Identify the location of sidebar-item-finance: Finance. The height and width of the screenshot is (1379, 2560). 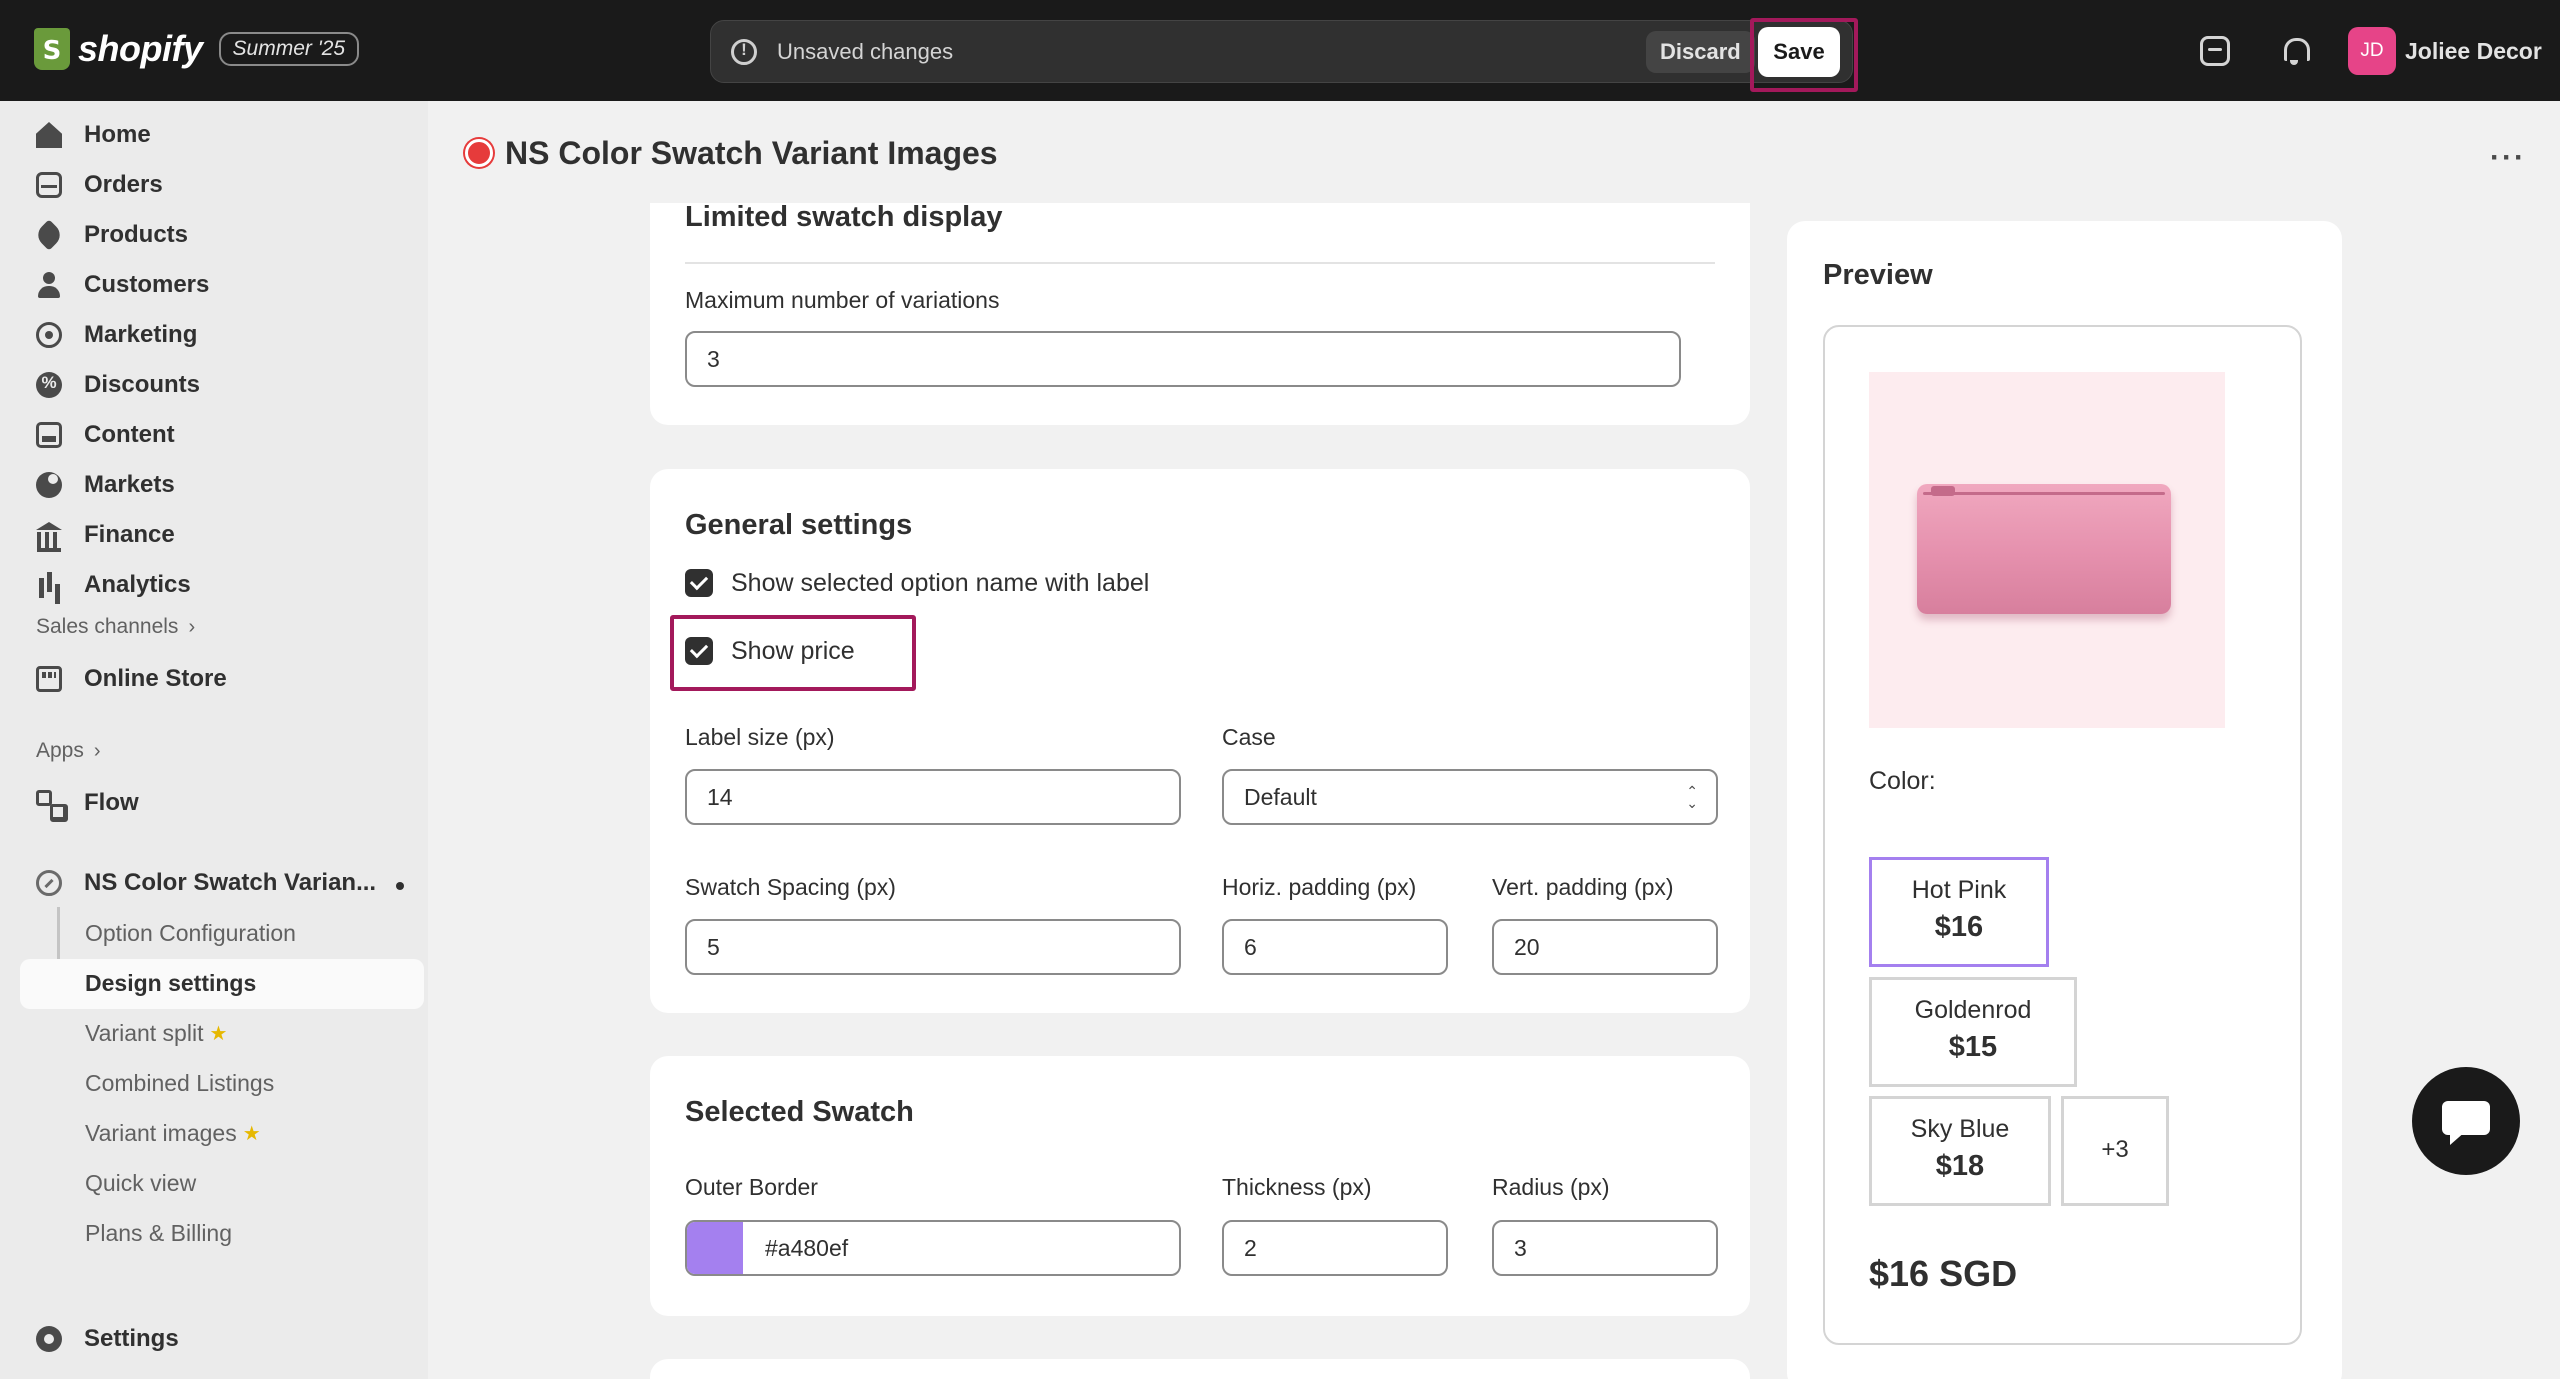
(105, 535).